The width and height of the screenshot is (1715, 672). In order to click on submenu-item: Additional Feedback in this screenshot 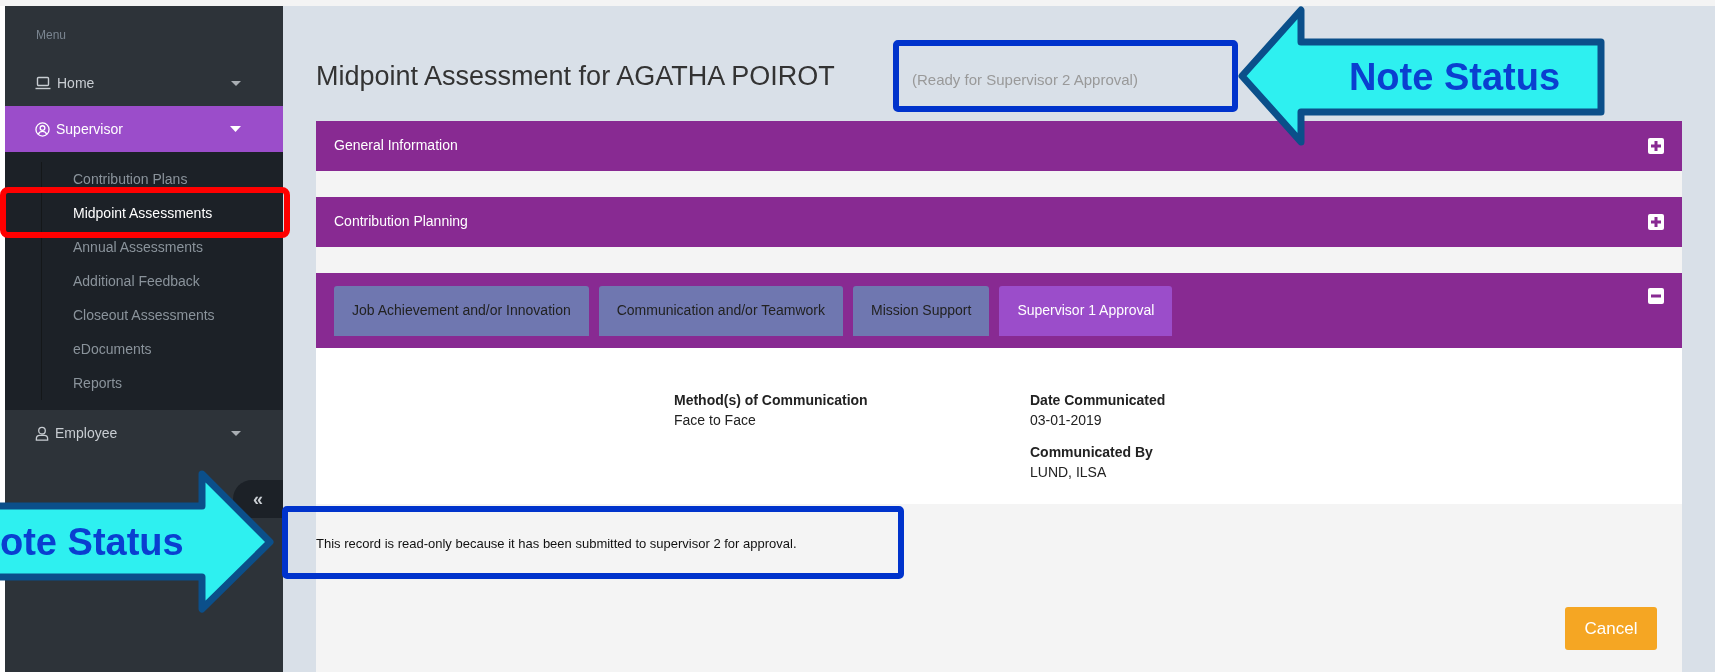, I will do `click(162, 281)`.